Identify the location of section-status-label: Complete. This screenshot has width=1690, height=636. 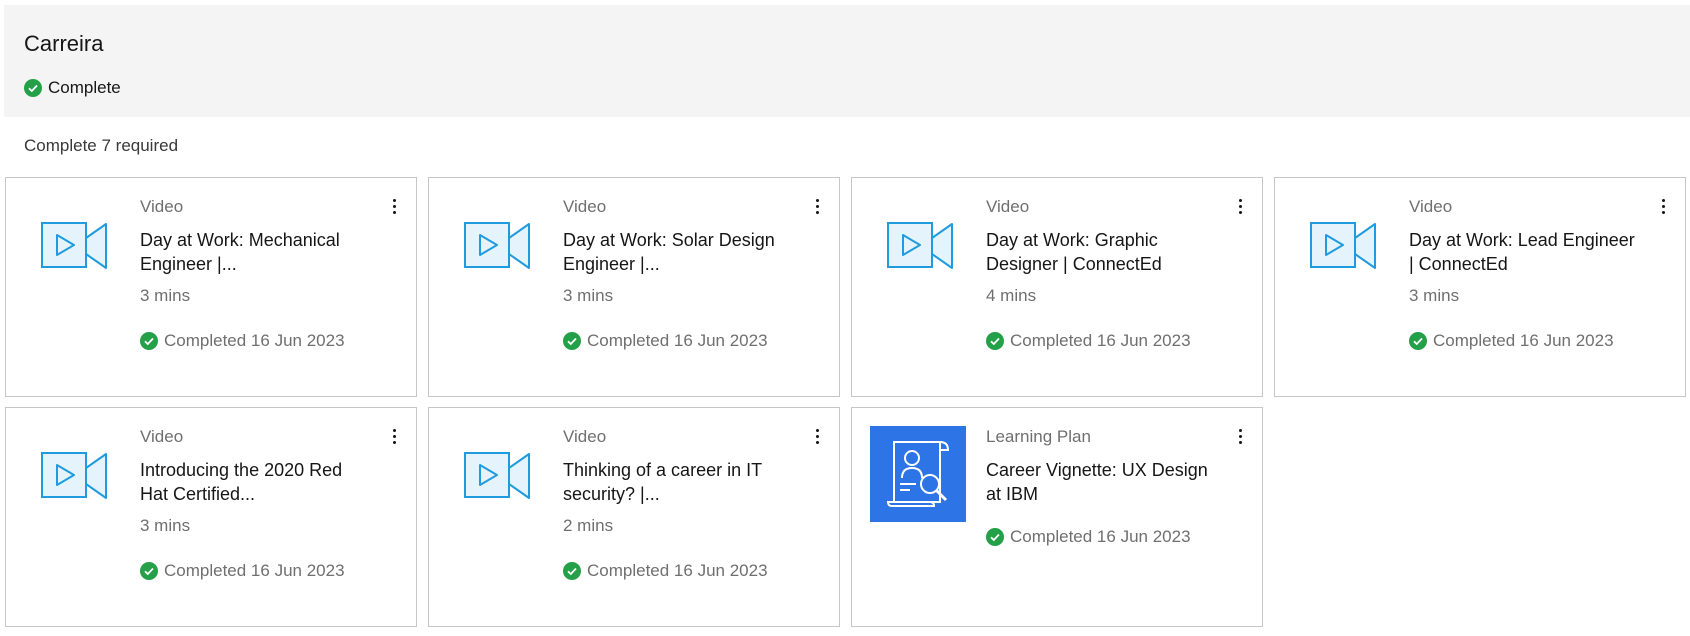
(84, 87).